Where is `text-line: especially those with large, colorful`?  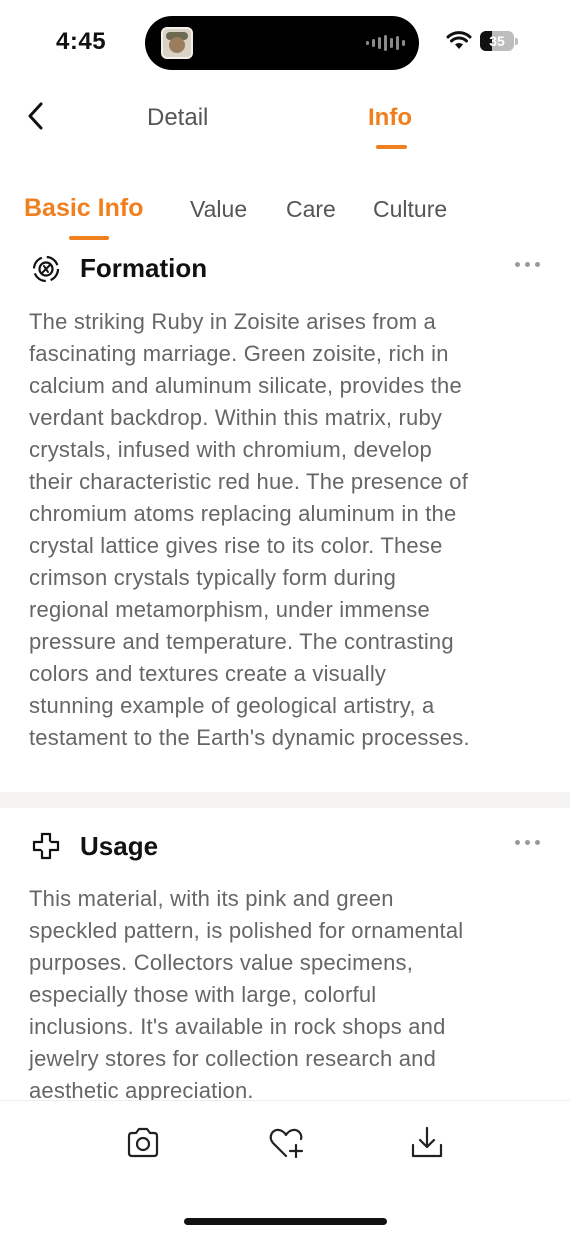 text-line: especially those with large, colorful is located at coordinates (203, 994).